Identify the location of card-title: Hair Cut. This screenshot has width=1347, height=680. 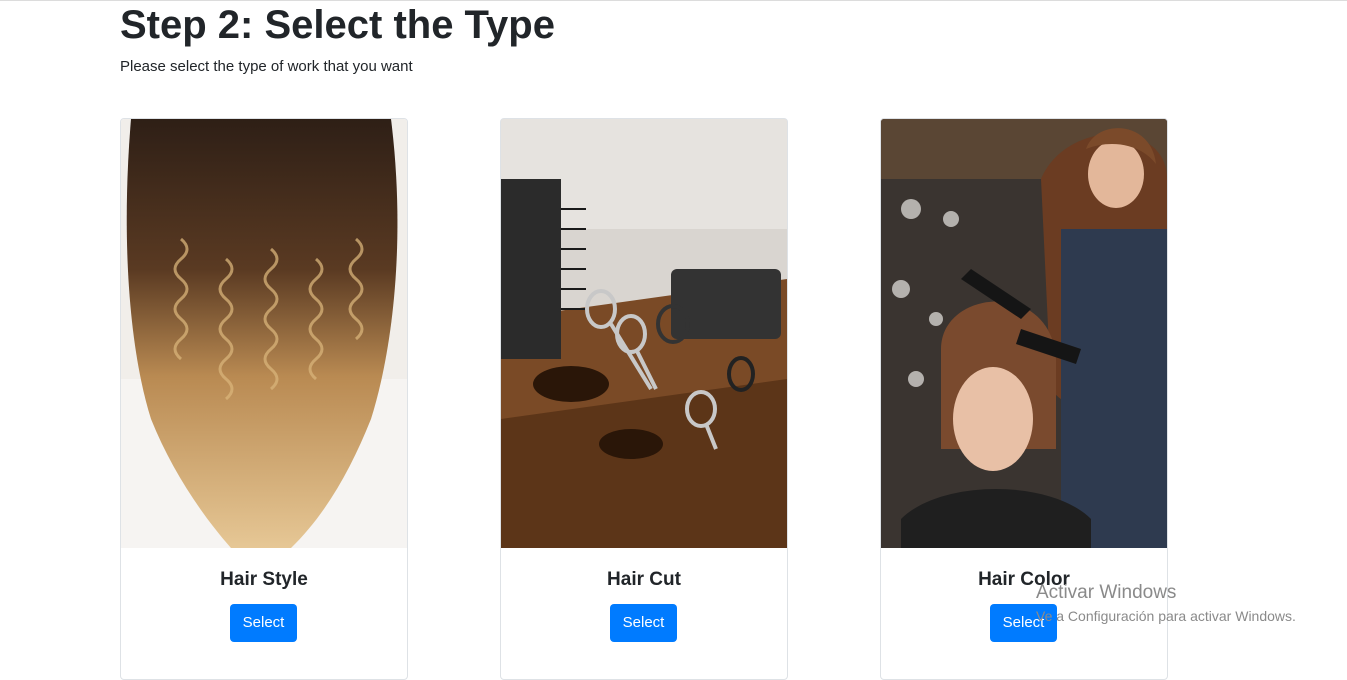
(644, 579).